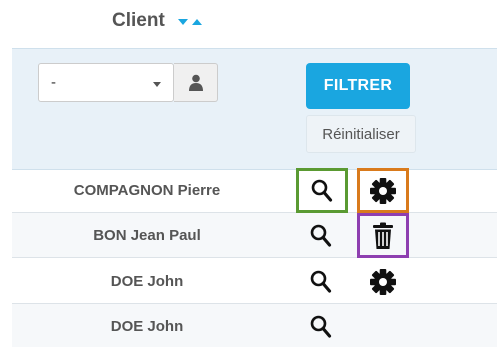  Describe the element at coordinates (358, 86) in the screenshot. I see `filter-button: FILTRER` at that location.